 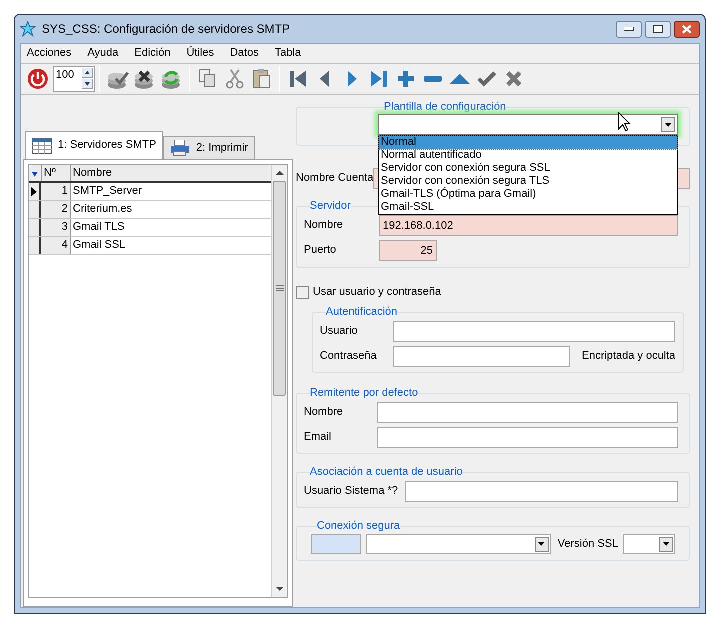 I want to click on close-icon, so click(x=687, y=29).